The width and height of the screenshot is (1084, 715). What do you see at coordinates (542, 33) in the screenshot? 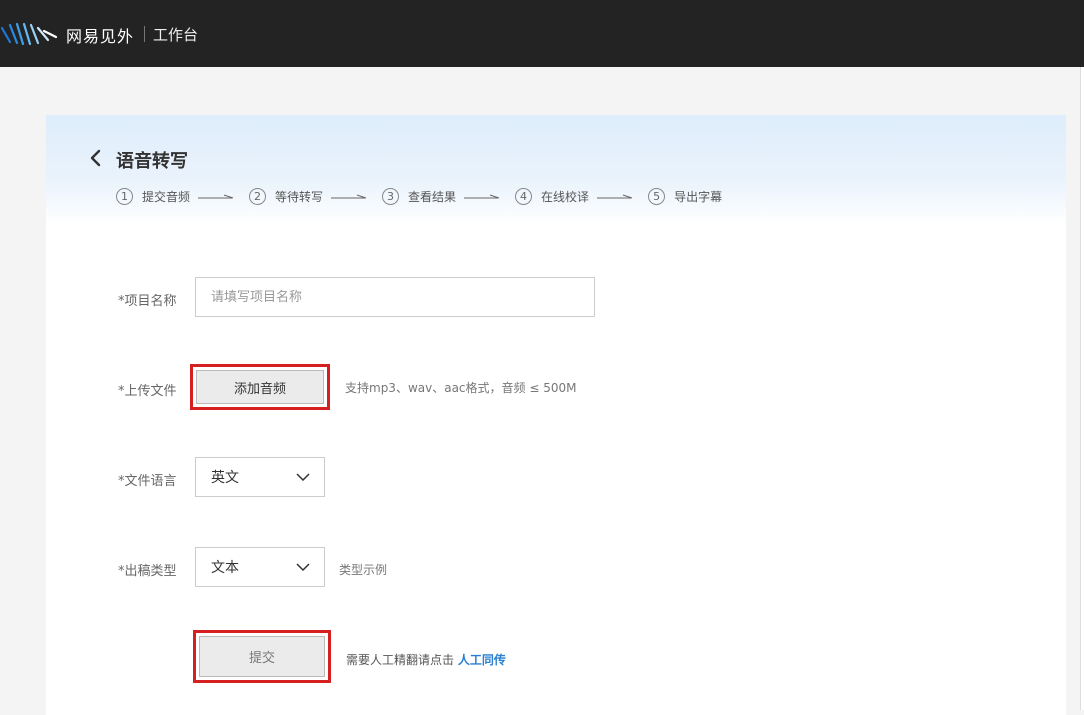
I see `top-bar: 网易见外 工作台` at bounding box center [542, 33].